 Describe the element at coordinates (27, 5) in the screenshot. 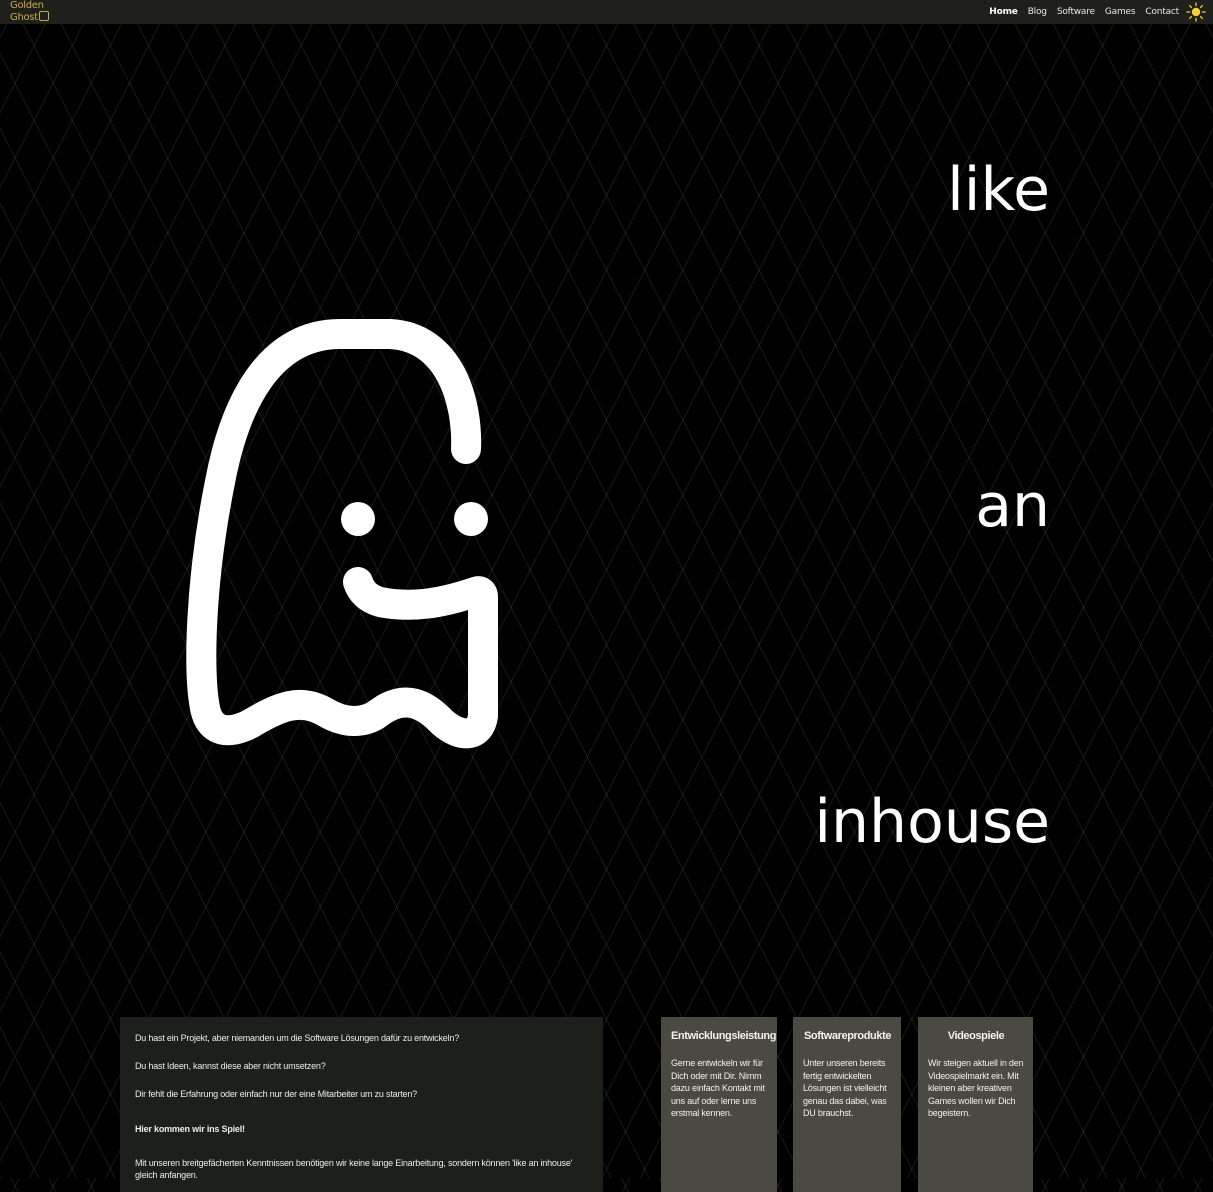

I see `logo-text-line1: Golden` at that location.